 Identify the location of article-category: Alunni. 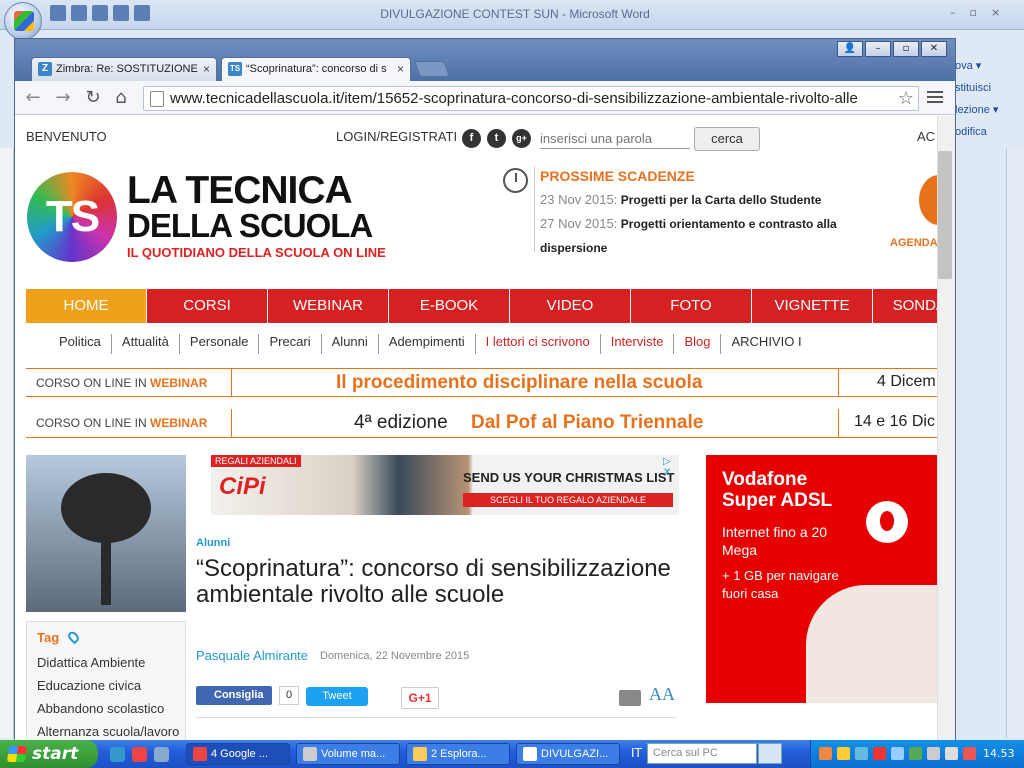
(213, 543).